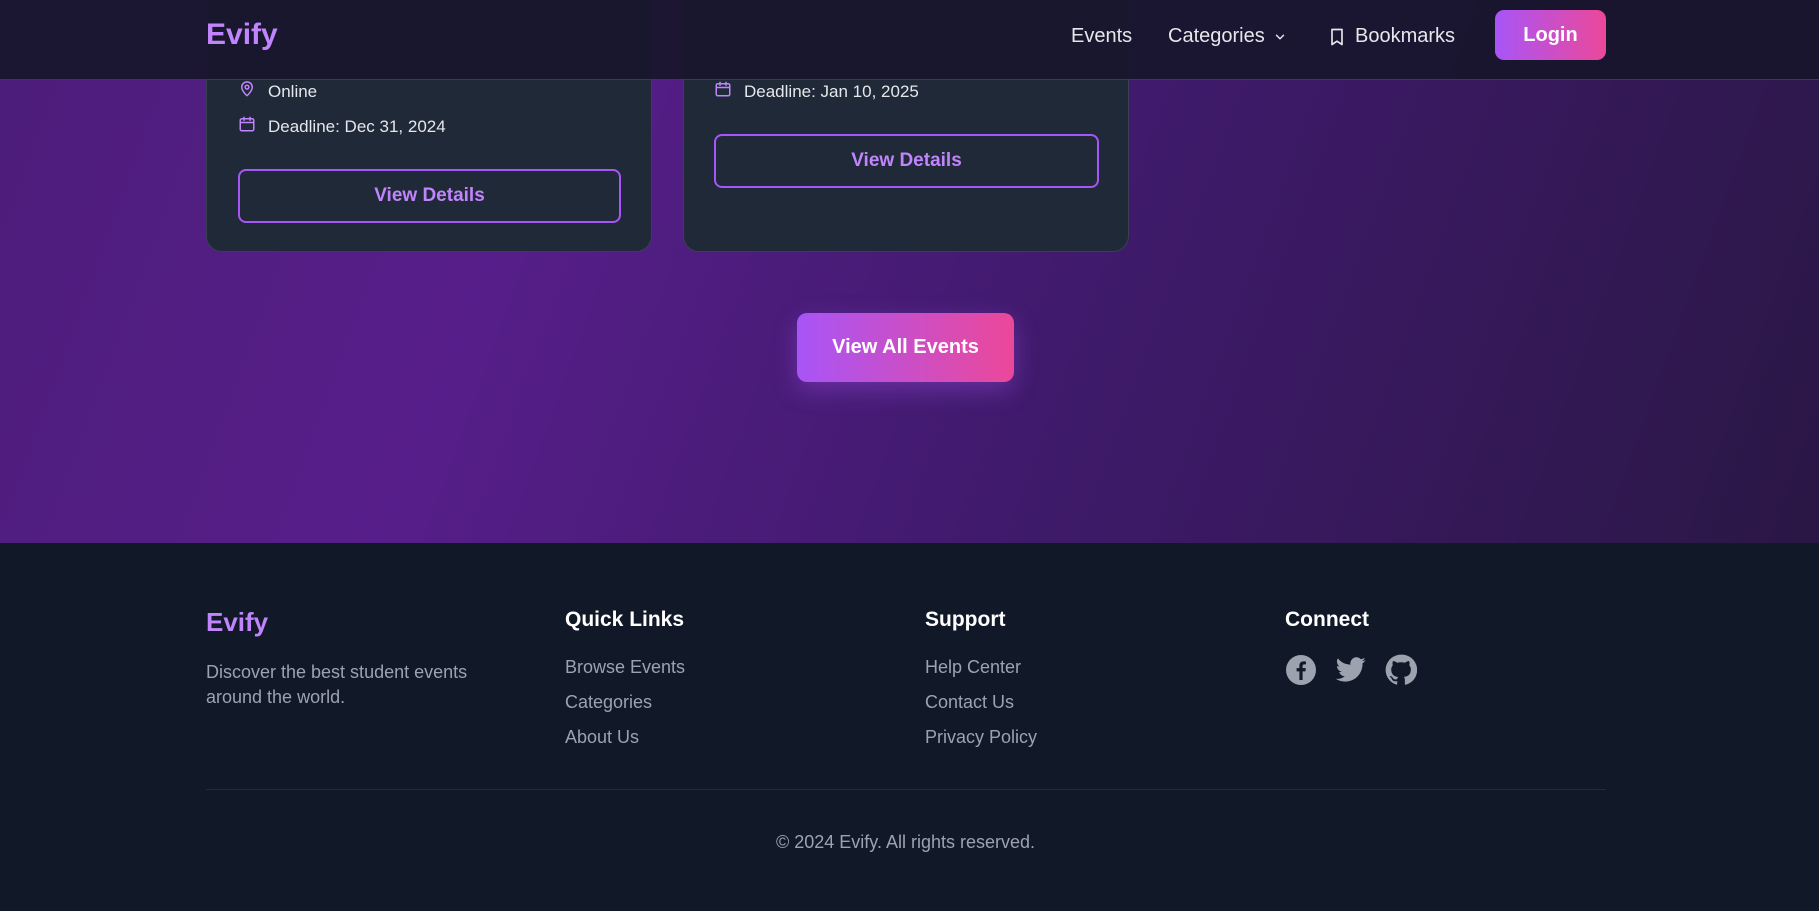  Describe the element at coordinates (242, 35) in the screenshot. I see `logo: Evify` at that location.